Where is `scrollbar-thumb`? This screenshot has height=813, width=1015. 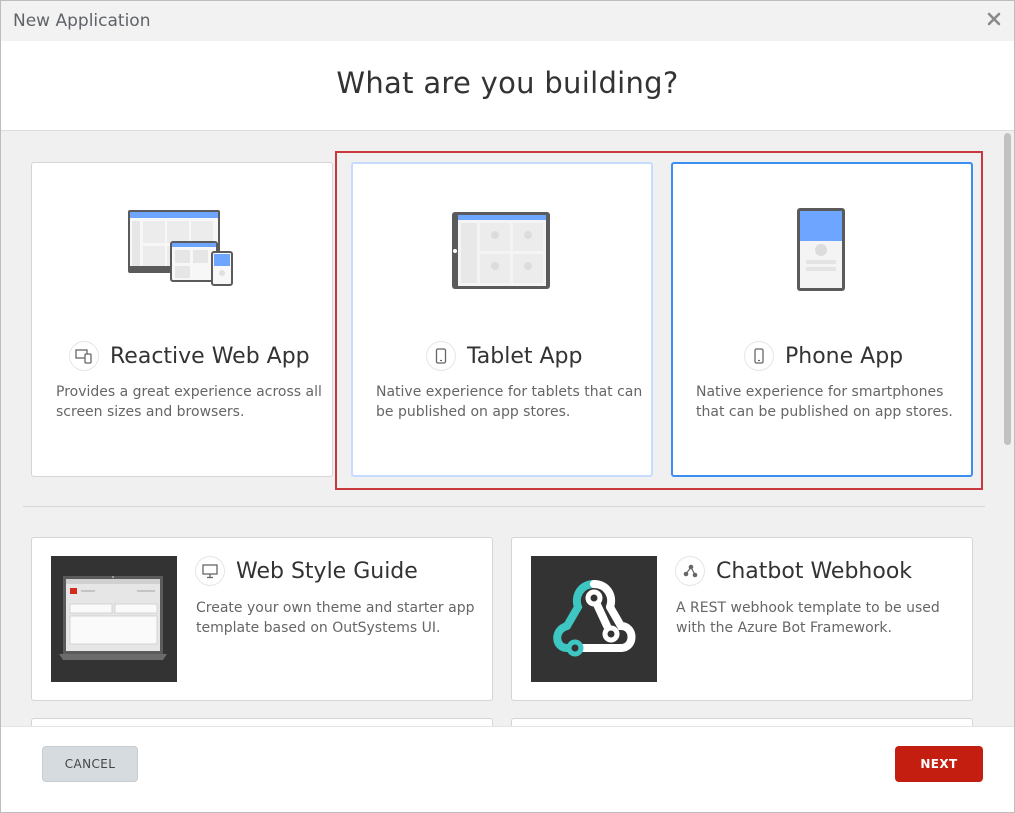 scrollbar-thumb is located at coordinates (1007, 289).